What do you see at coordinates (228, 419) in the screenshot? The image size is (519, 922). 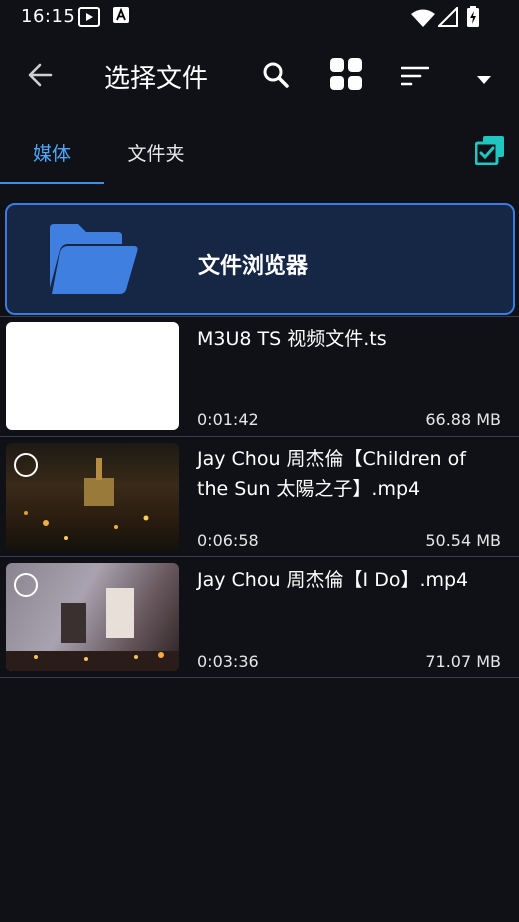 I see `file-duration: 0:01:42` at bounding box center [228, 419].